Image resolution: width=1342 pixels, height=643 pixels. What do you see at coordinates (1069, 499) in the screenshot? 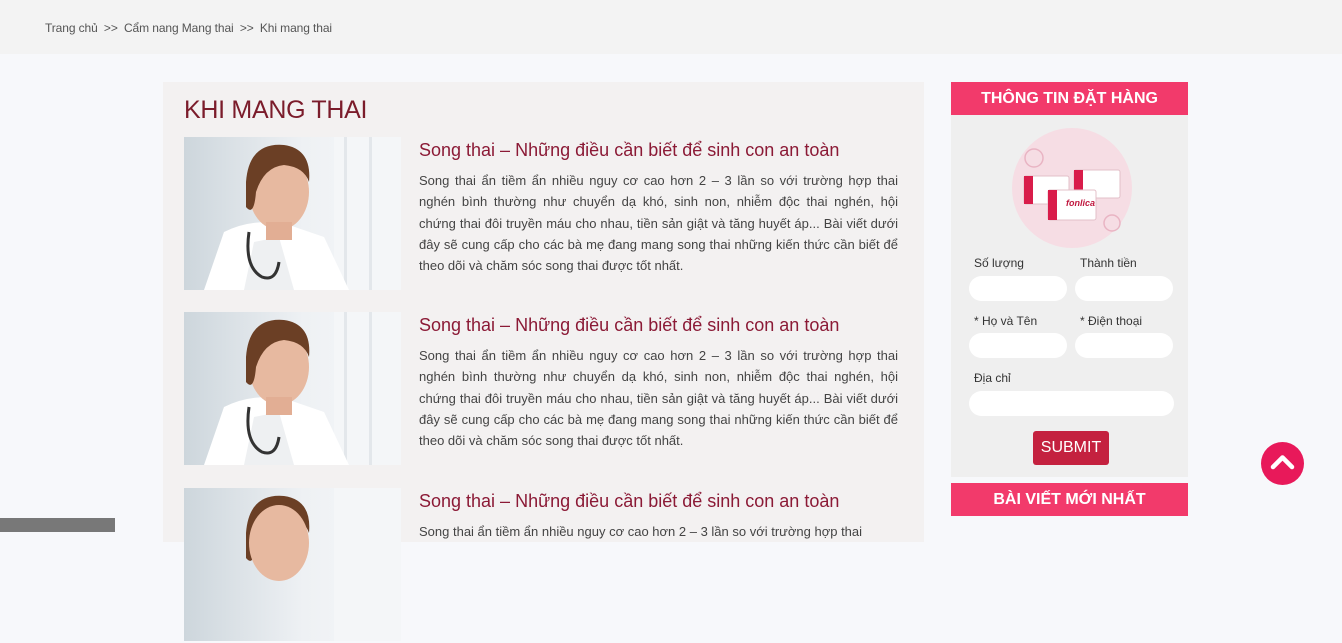
I see `recent-posts-heading: BÀI VIẾT MỚI NHẤT` at bounding box center [1069, 499].